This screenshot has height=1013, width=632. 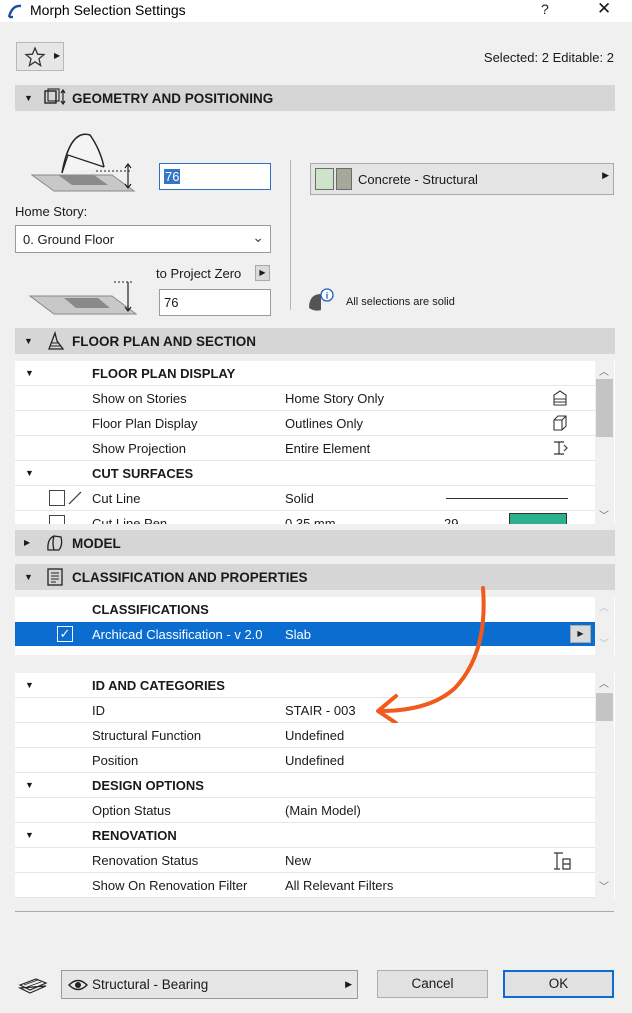 I want to click on elevation-diagram-icon, so click(x=83, y=298).